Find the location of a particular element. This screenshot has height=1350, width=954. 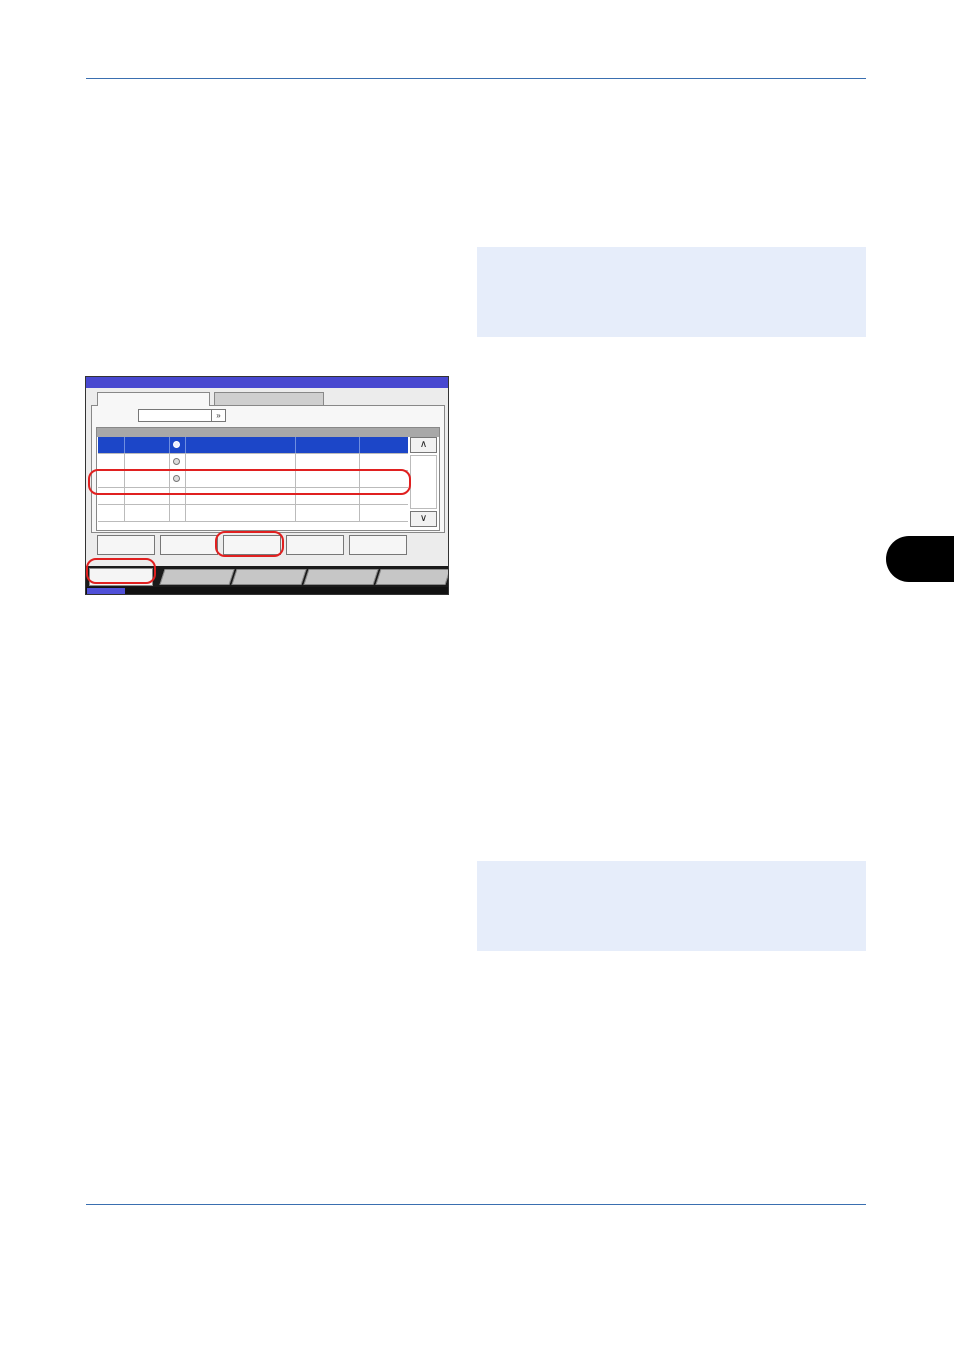

status-bar is located at coordinates (267, 590).